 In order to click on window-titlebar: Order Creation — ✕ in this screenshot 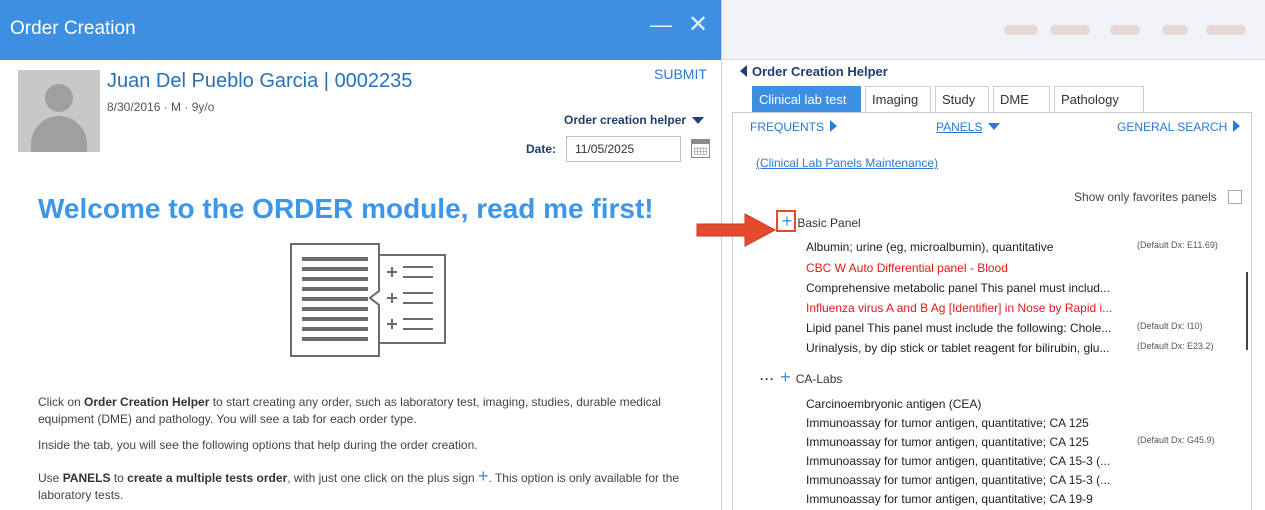, I will do `click(360, 30)`.